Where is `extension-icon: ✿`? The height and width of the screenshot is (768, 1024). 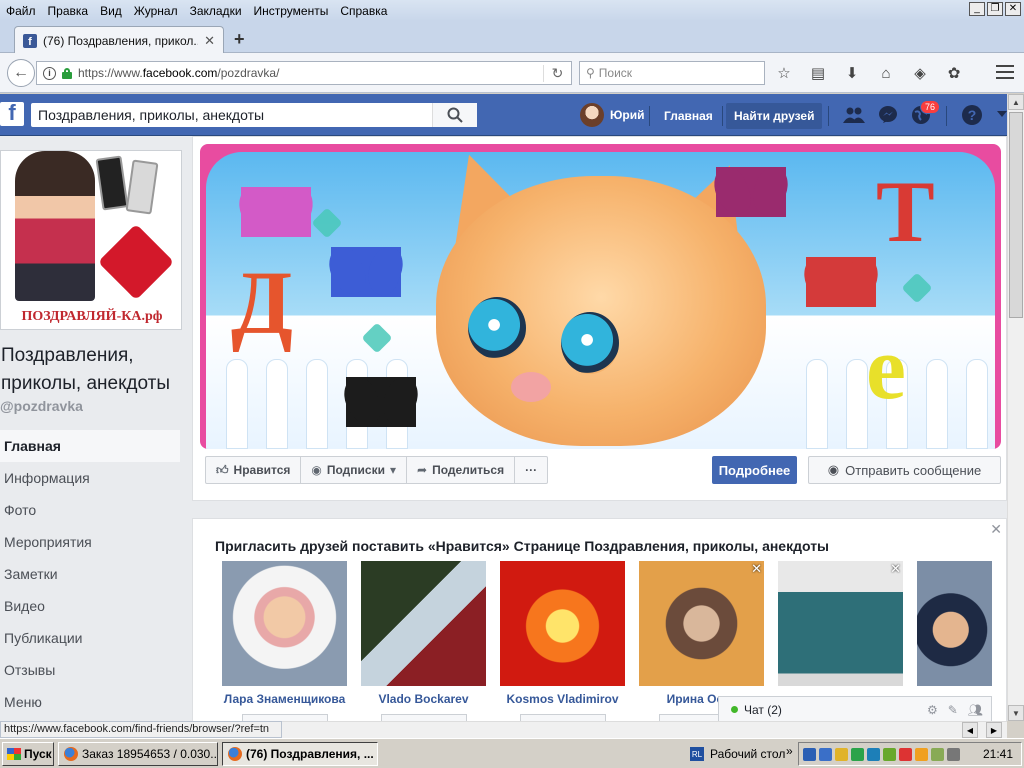 extension-icon: ✿ is located at coordinates (954, 73).